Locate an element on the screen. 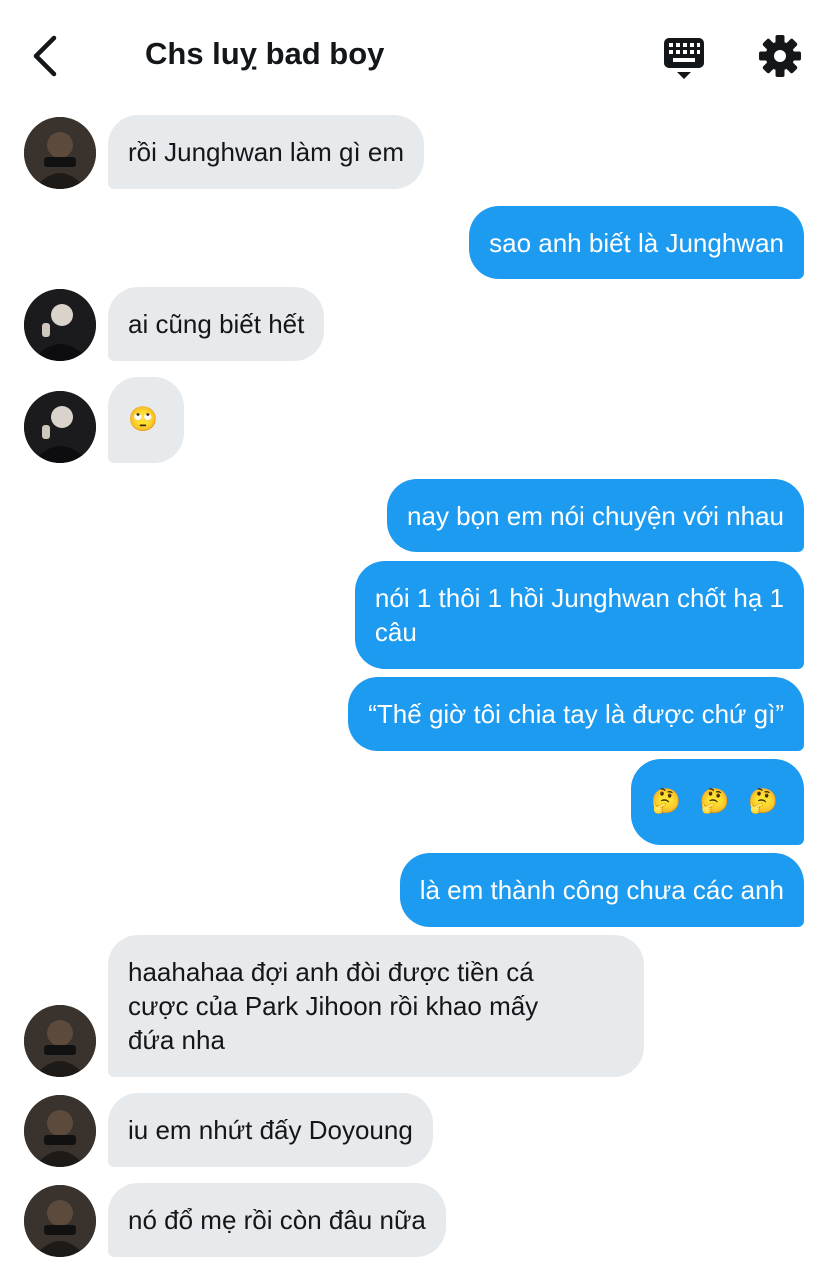 The image size is (828, 1269). message-bubble-outgoing: là em thành công chưa các anh is located at coordinates (601, 890).